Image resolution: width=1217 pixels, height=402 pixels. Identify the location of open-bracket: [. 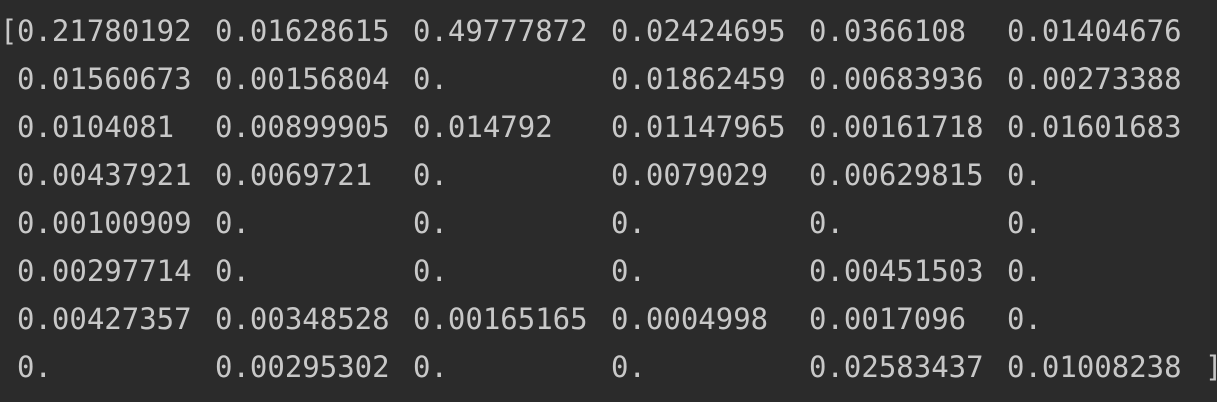
(9, 31).